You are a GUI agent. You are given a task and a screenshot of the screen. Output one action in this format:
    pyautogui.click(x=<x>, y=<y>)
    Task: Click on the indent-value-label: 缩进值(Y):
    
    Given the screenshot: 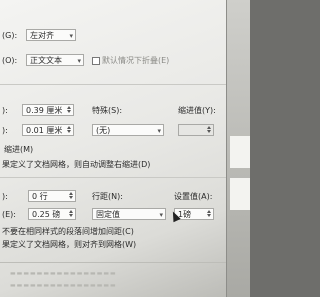 What is the action you would take?
    pyautogui.click(x=197, y=110)
    